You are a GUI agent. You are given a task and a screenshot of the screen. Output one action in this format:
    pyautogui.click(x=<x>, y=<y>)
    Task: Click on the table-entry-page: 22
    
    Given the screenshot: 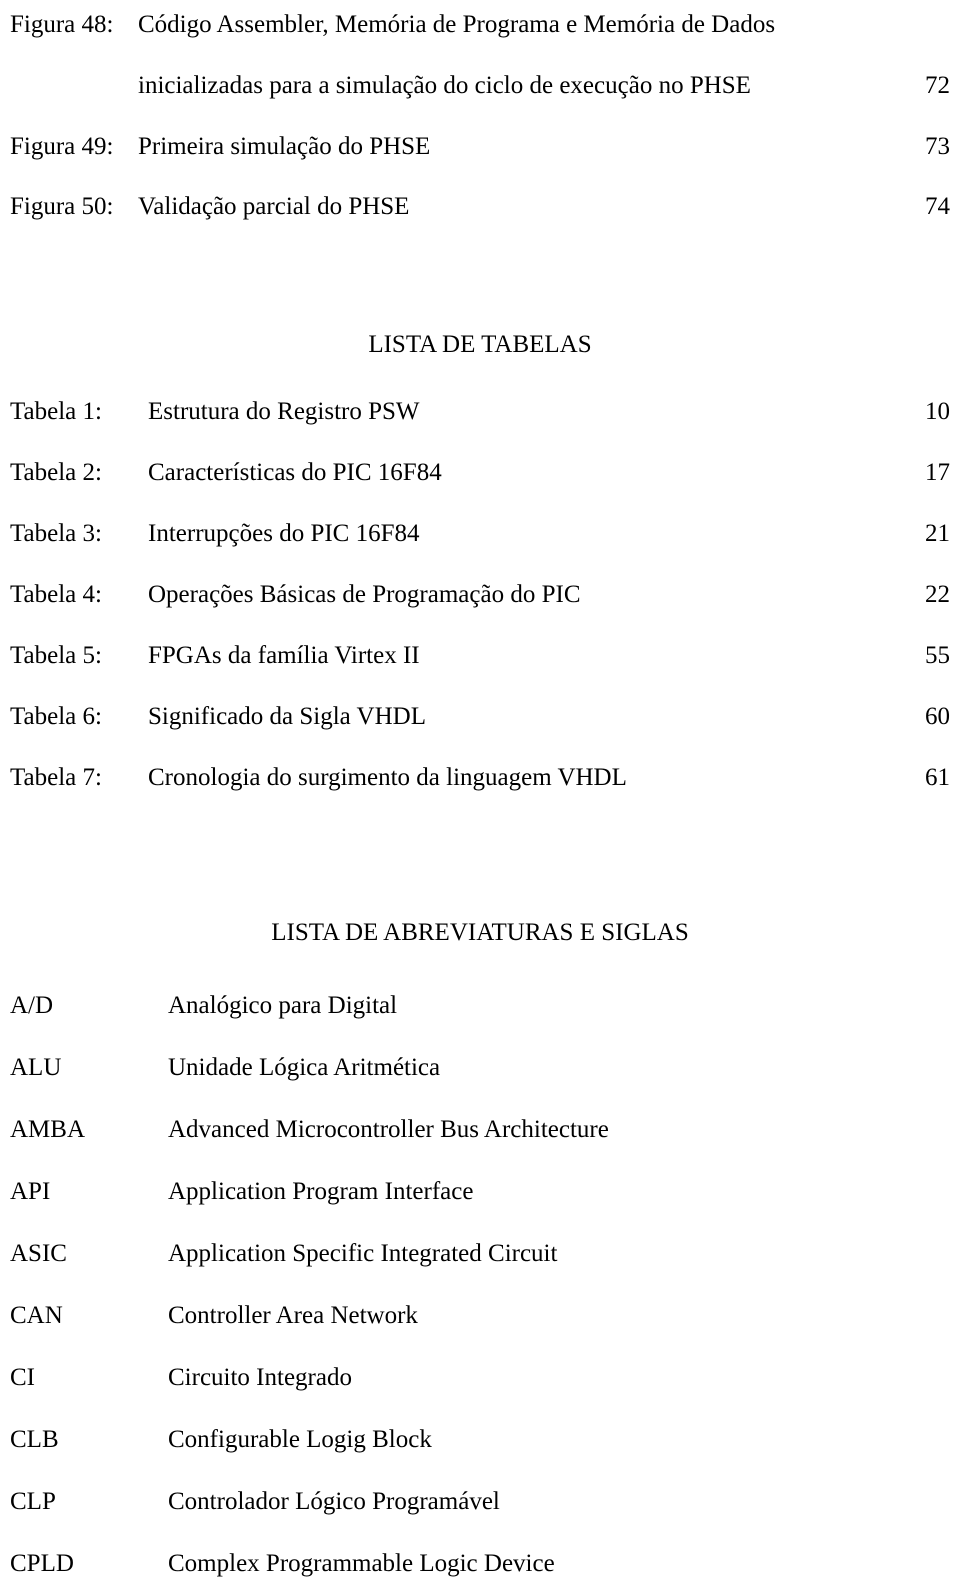 What is the action you would take?
    pyautogui.click(x=937, y=594)
    